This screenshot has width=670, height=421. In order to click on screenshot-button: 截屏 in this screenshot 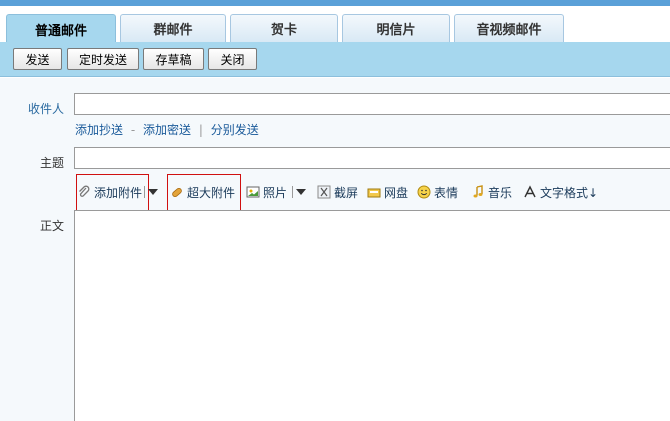, I will do `click(337, 192)`.